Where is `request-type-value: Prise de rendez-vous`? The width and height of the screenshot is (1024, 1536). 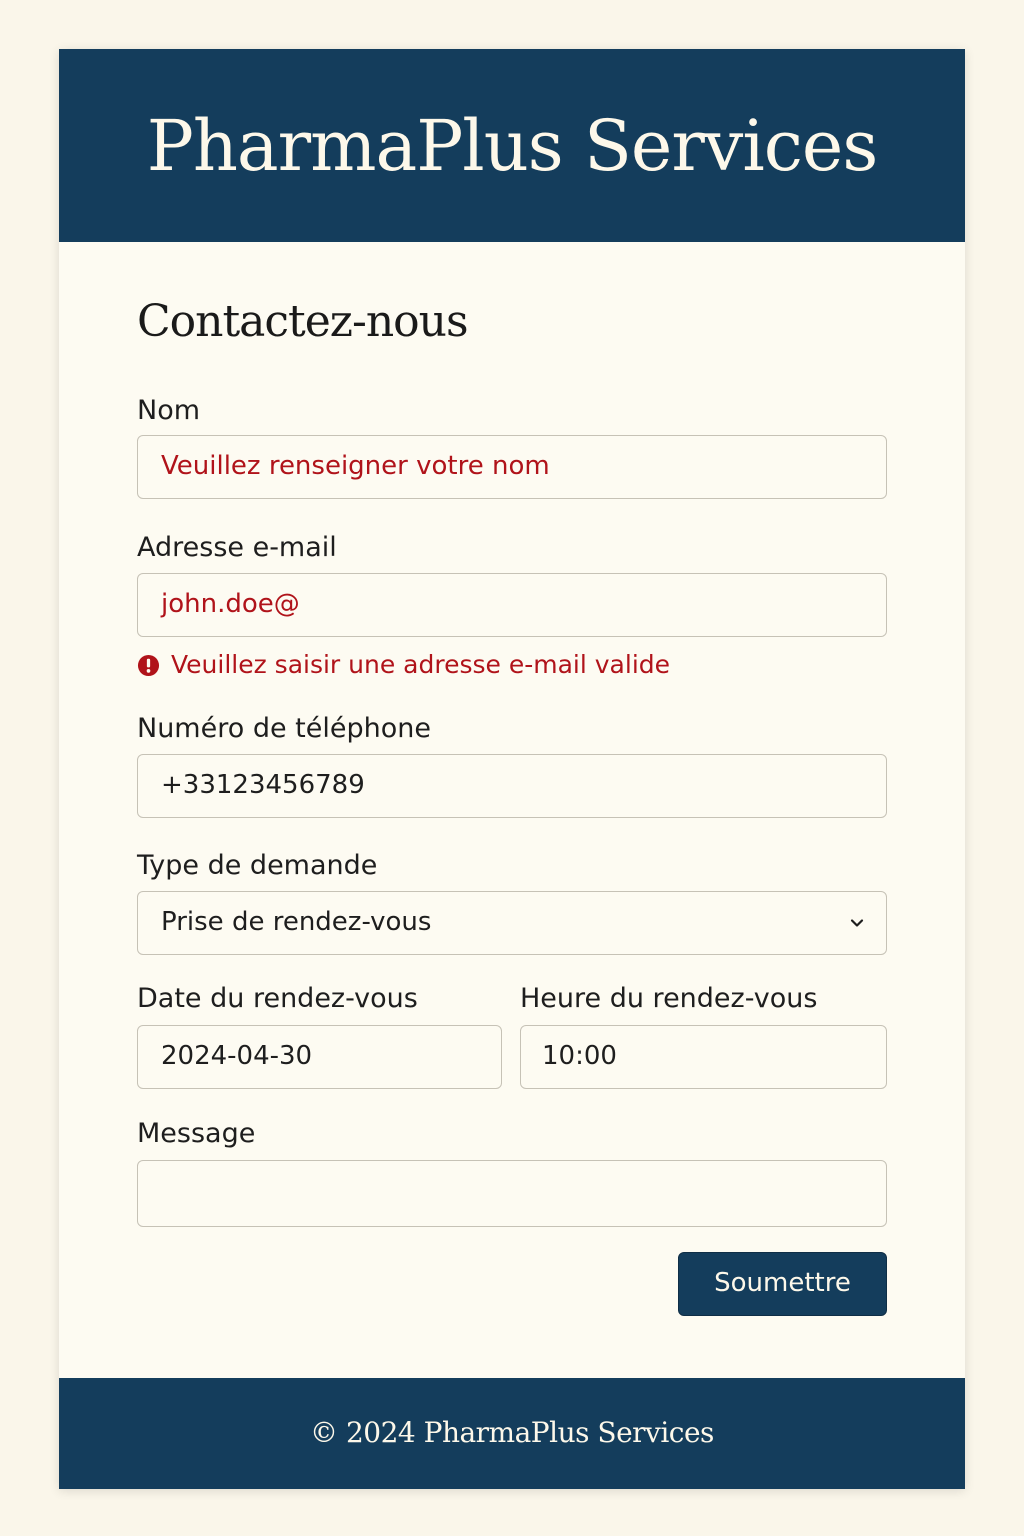 request-type-value: Prise de rendez-vous is located at coordinates (296, 922).